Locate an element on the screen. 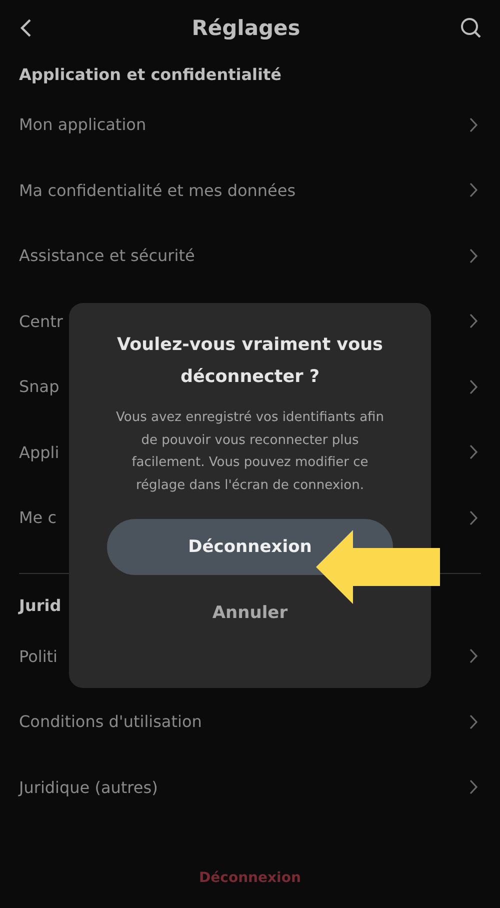  section-heading: Application et confidentialité is located at coordinates (150, 75).